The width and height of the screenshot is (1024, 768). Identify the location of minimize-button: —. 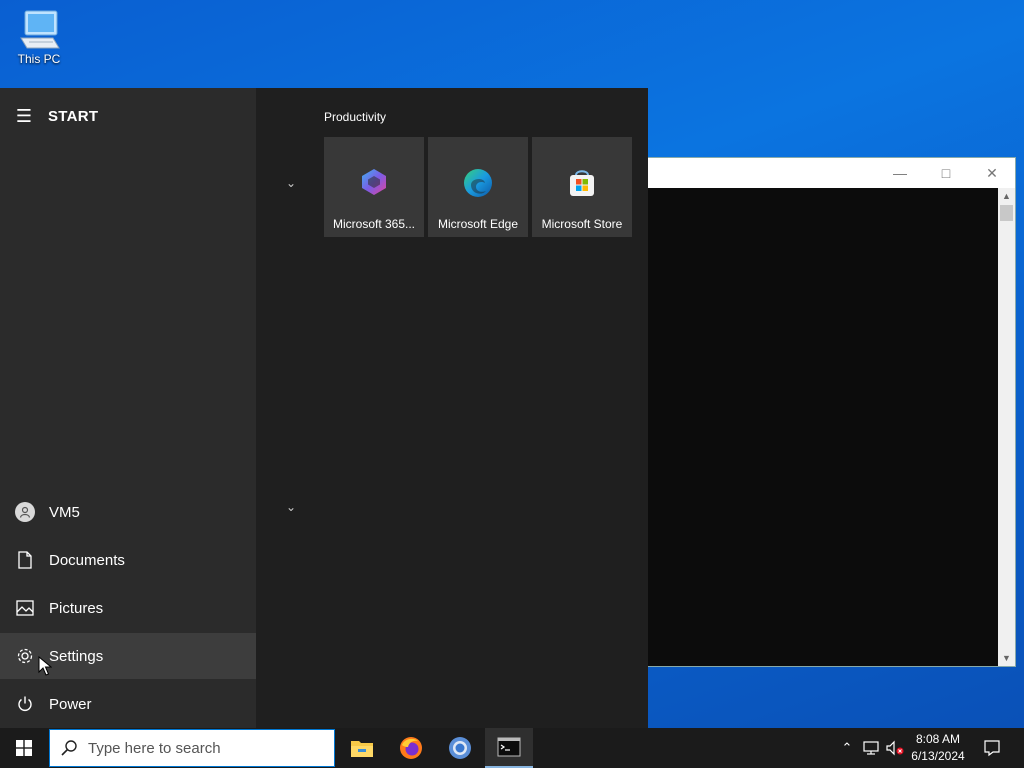
(900, 173).